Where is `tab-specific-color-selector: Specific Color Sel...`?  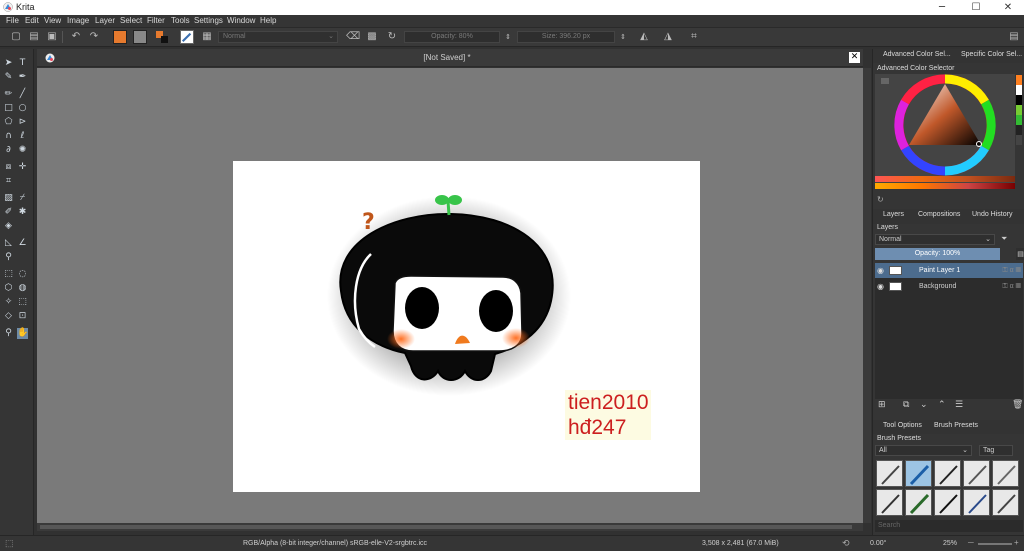
tab-specific-color-selector: Specific Color Sel... is located at coordinates (991, 54).